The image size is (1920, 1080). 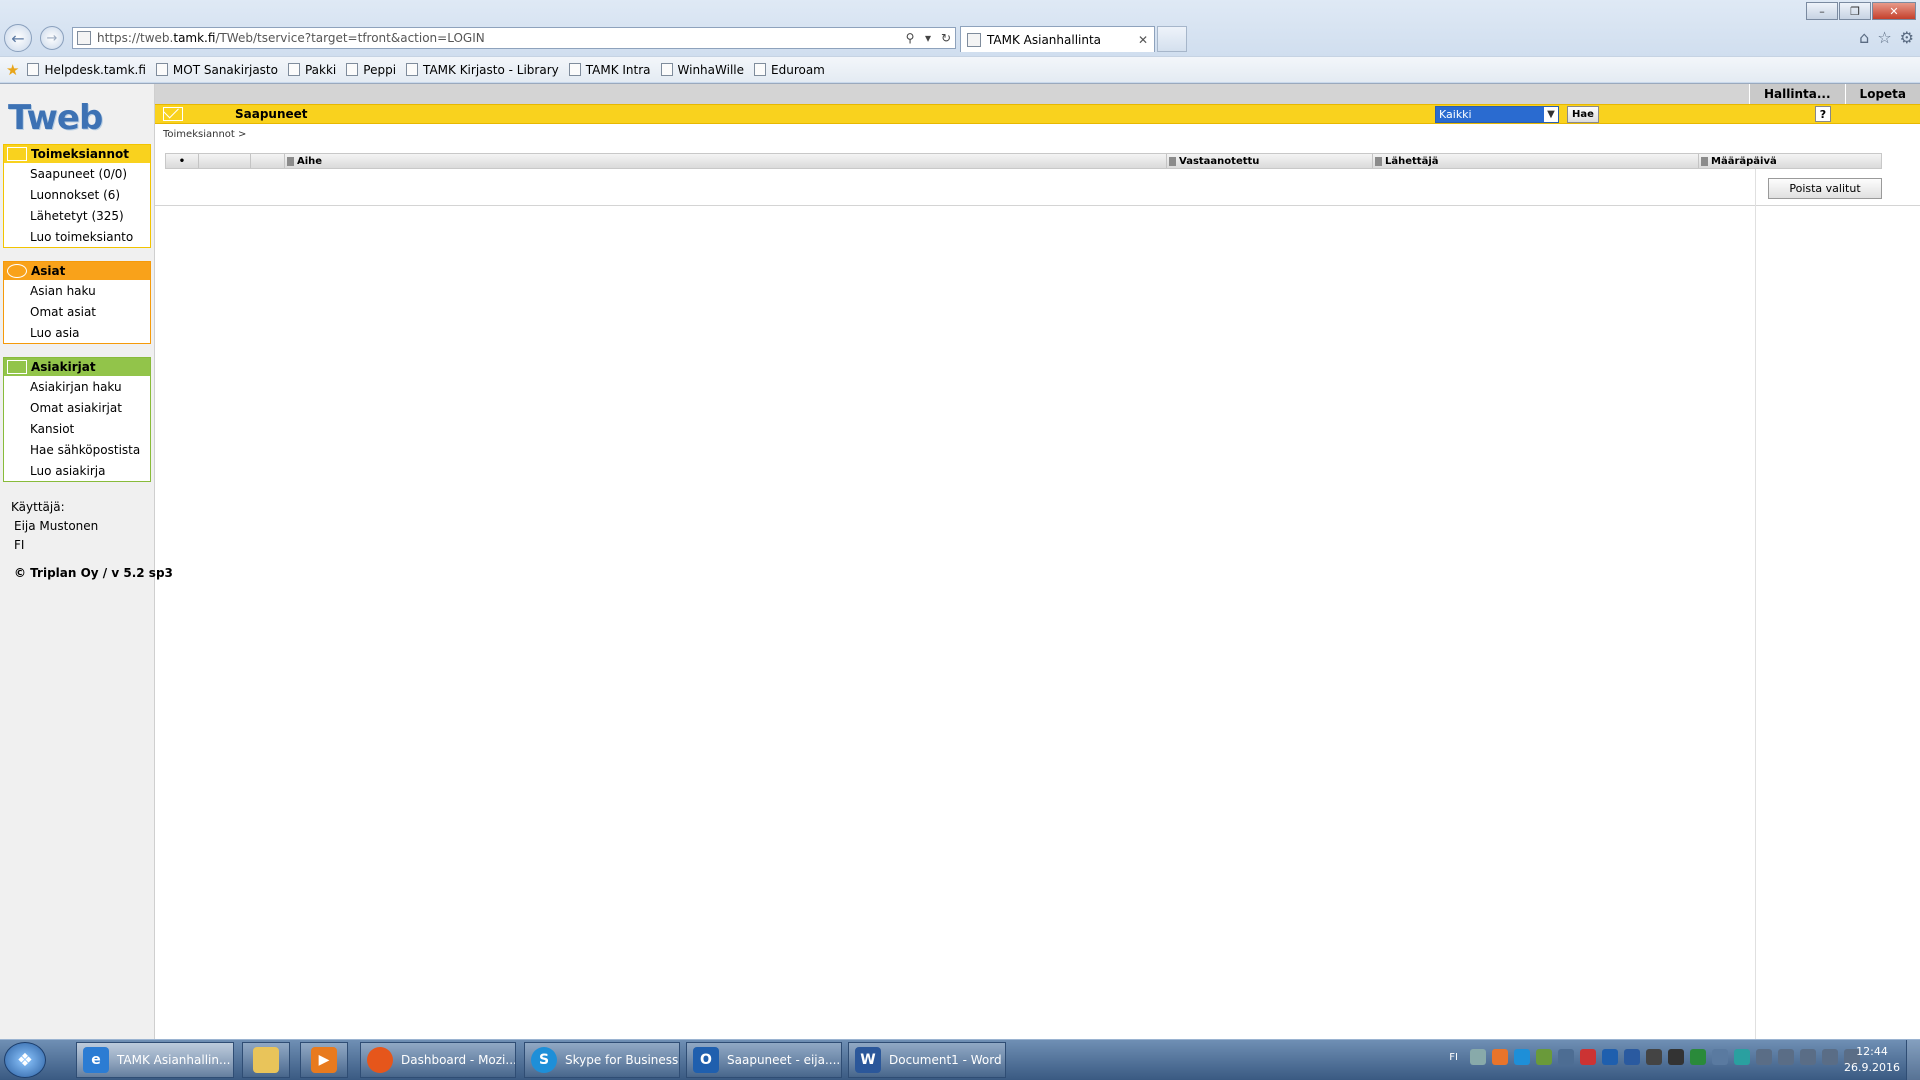 What do you see at coordinates (602, 1060) in the screenshot?
I see `taskbar-item-skype: S Skype for Business` at bounding box center [602, 1060].